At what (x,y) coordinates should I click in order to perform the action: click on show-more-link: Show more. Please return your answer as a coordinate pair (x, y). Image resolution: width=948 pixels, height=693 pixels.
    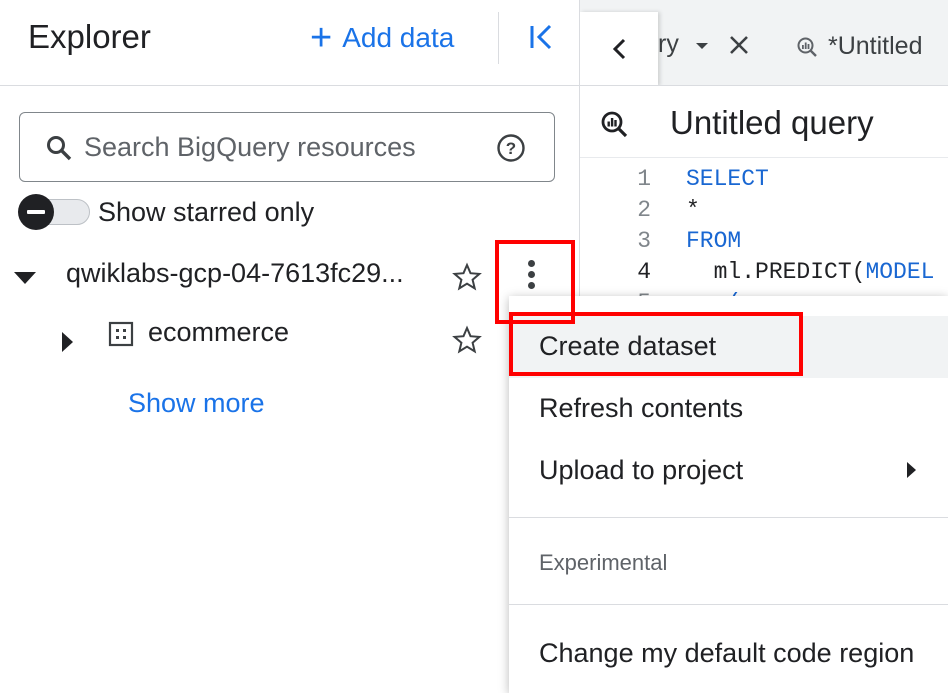
    Looking at the image, I should click on (196, 403).